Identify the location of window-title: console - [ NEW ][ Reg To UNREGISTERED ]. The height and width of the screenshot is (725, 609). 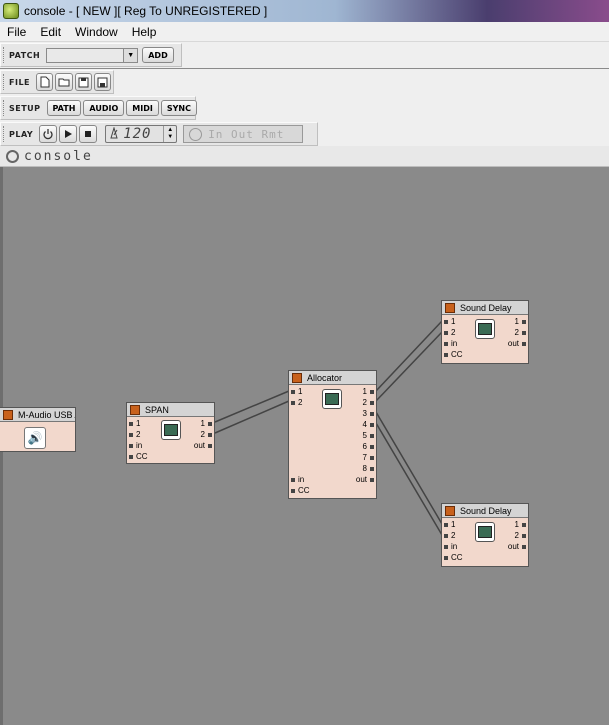
(146, 11).